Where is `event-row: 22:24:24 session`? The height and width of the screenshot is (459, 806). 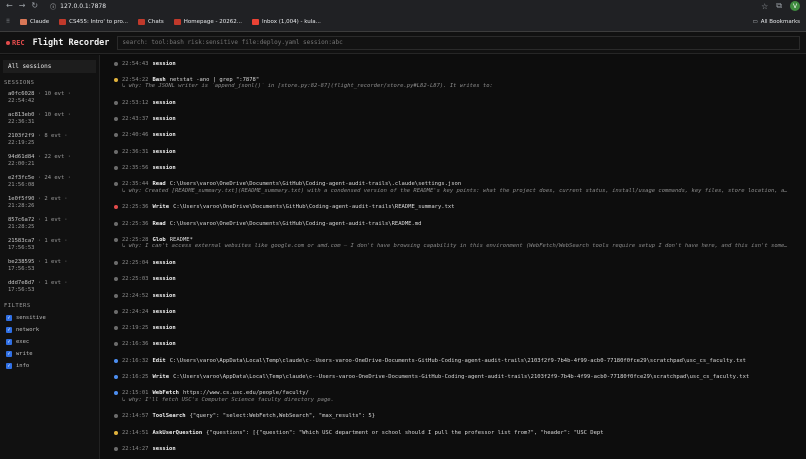
event-row: 22:24:24 session is located at coordinates (457, 311).